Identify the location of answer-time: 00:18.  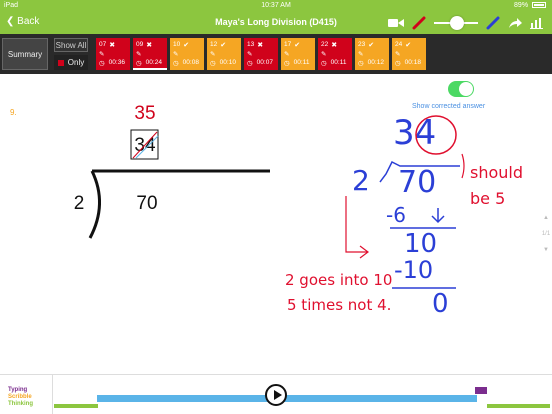
(412, 62).